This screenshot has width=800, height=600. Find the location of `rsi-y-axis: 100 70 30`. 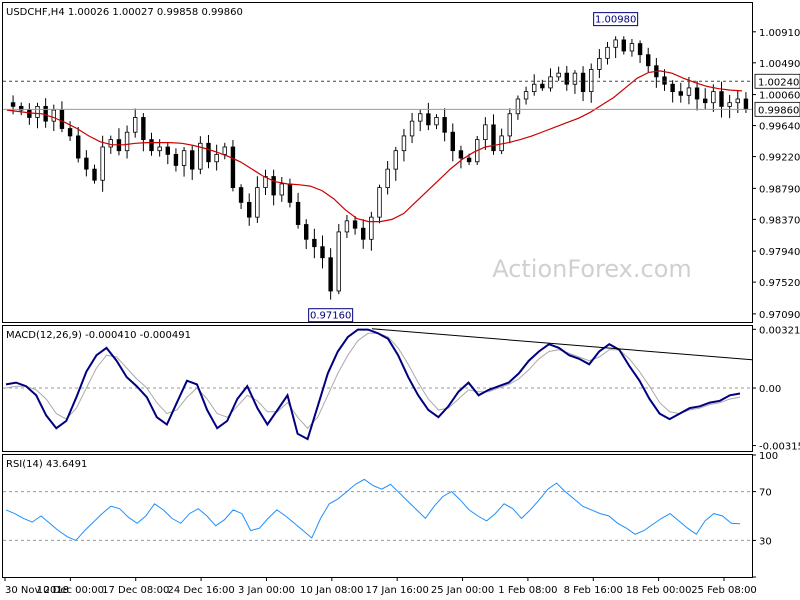

rsi-y-axis: 100 70 30 is located at coordinates (765, 514).